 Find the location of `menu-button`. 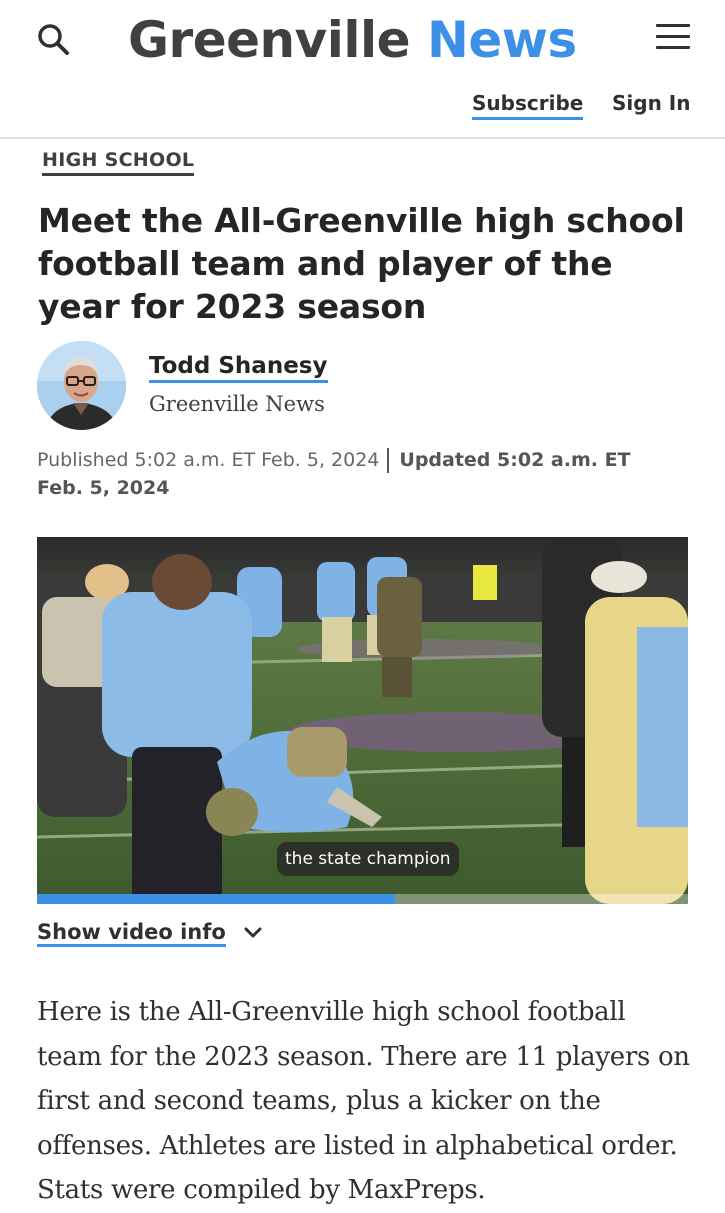

menu-button is located at coordinates (673, 38).